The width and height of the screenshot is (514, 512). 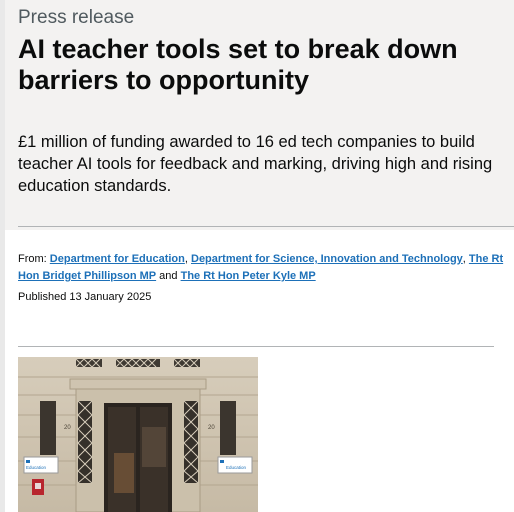 I want to click on and-separator: and, so click(x=168, y=276).